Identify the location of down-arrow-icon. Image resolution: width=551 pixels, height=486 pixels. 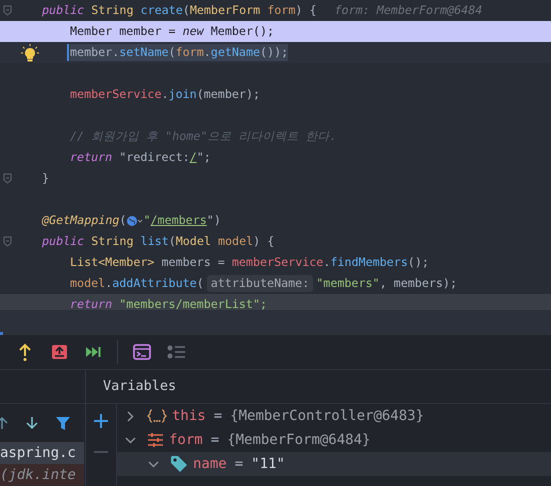
(32, 423).